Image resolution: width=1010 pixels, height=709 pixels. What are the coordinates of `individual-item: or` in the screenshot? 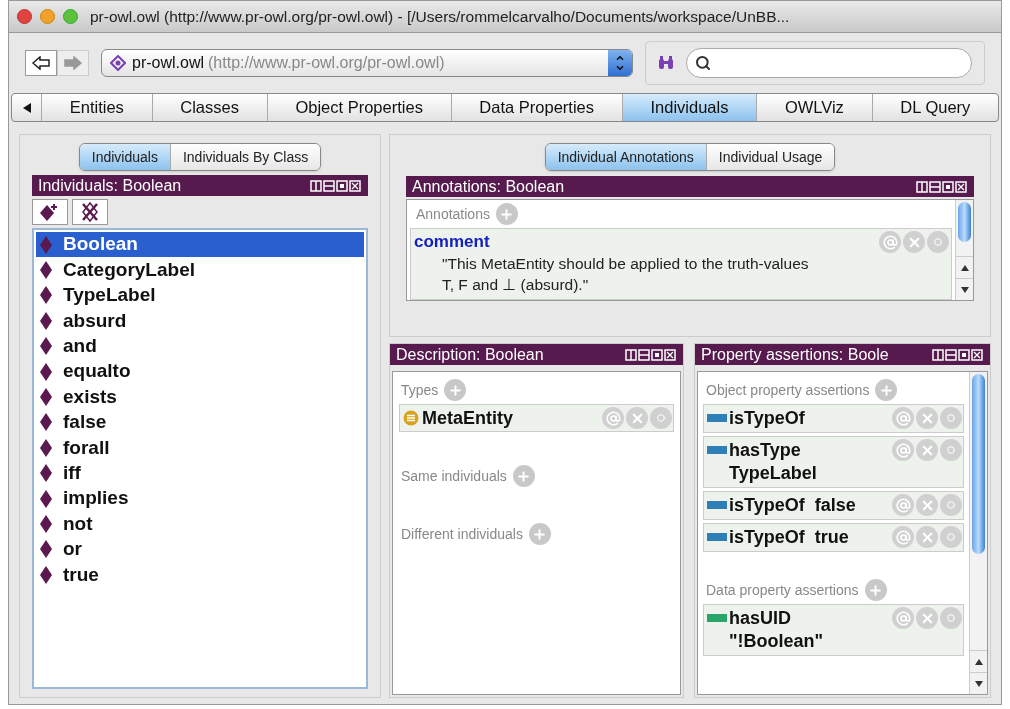 It's located at (200, 549).